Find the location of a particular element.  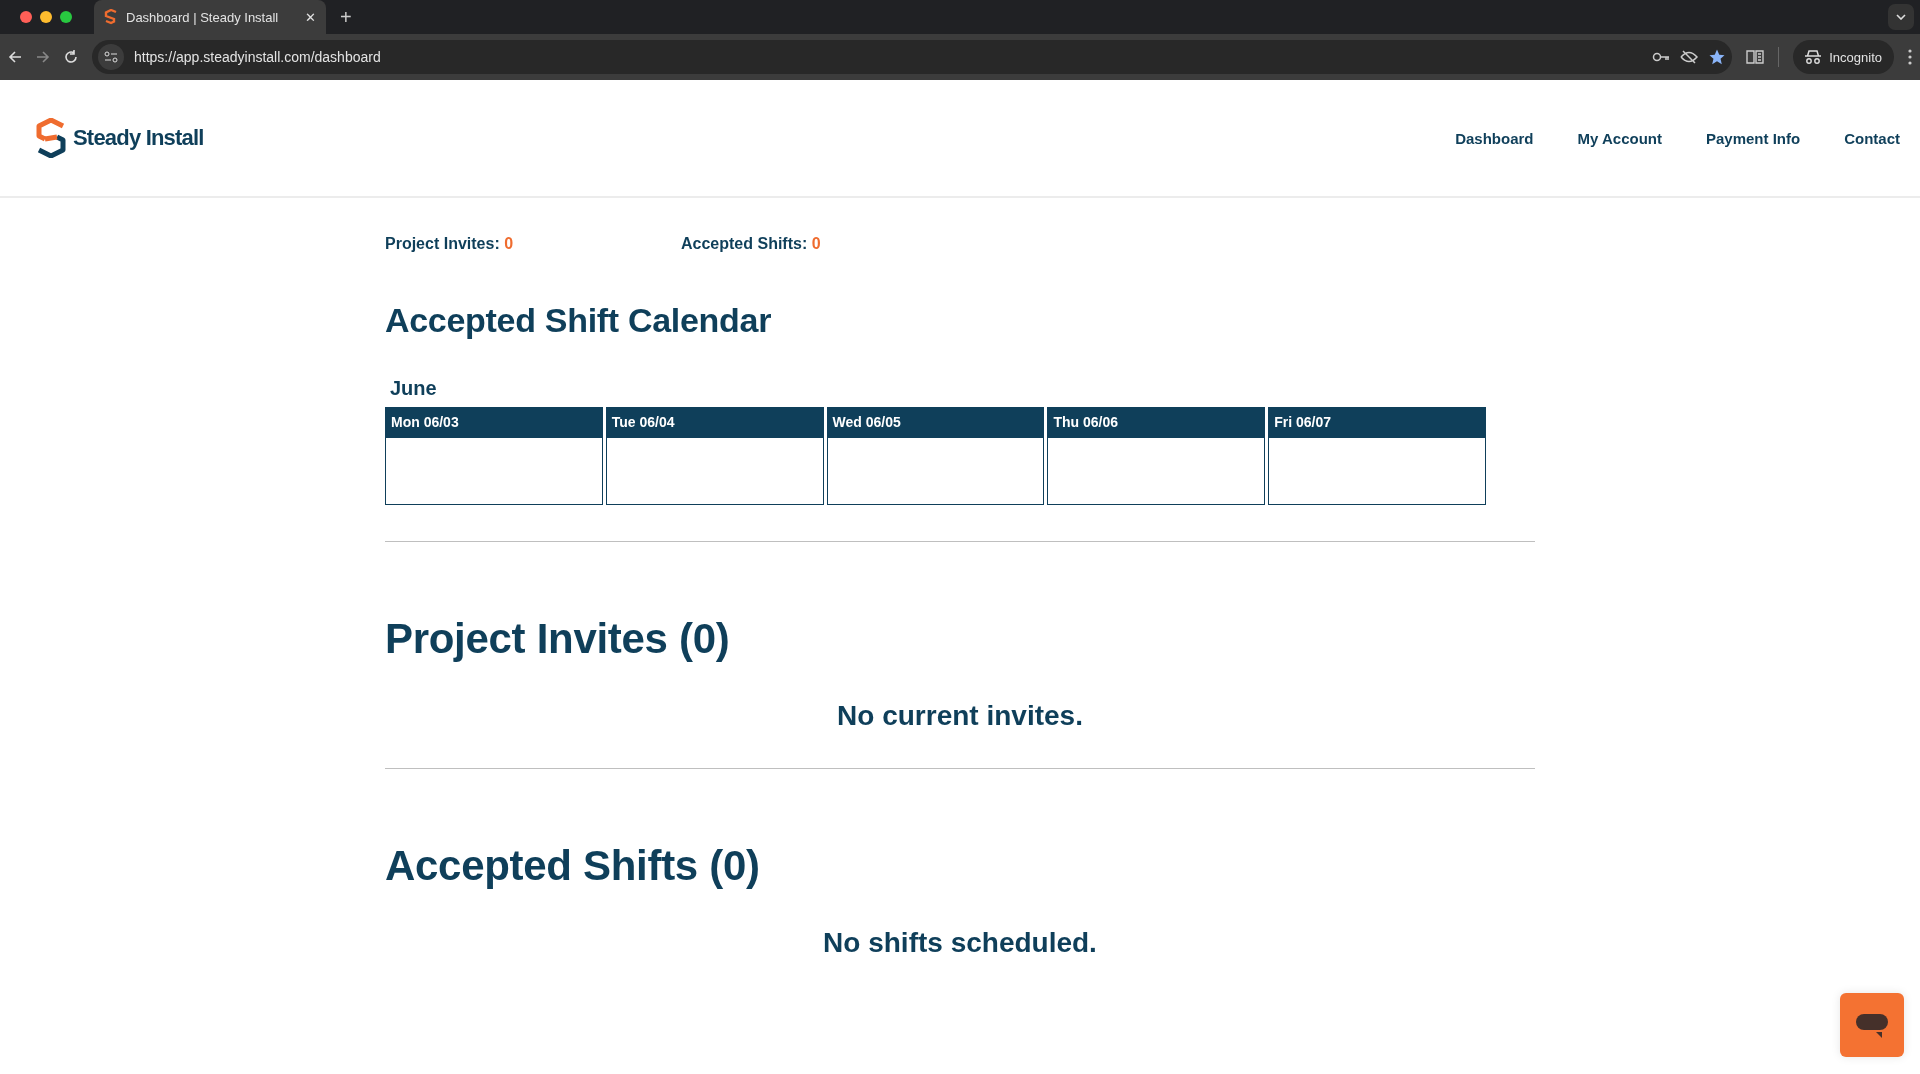

site-settings-icon is located at coordinates (111, 57).